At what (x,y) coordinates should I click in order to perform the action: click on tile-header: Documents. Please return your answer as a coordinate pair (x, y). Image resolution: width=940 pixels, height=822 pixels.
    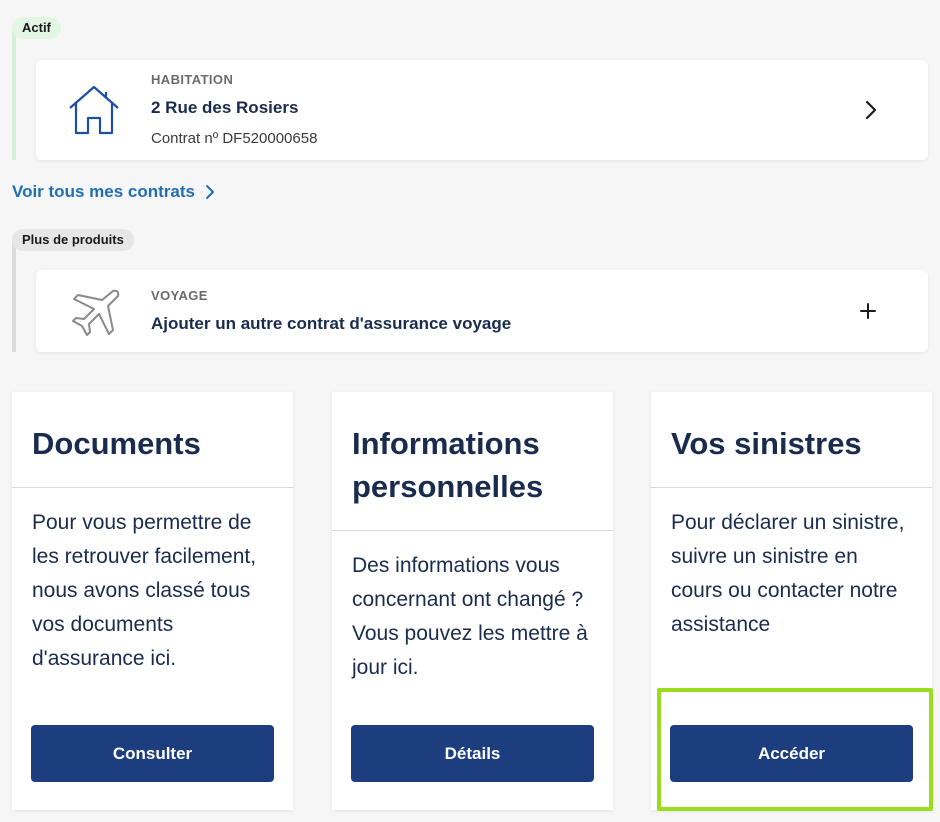
    Looking at the image, I should click on (152, 440).